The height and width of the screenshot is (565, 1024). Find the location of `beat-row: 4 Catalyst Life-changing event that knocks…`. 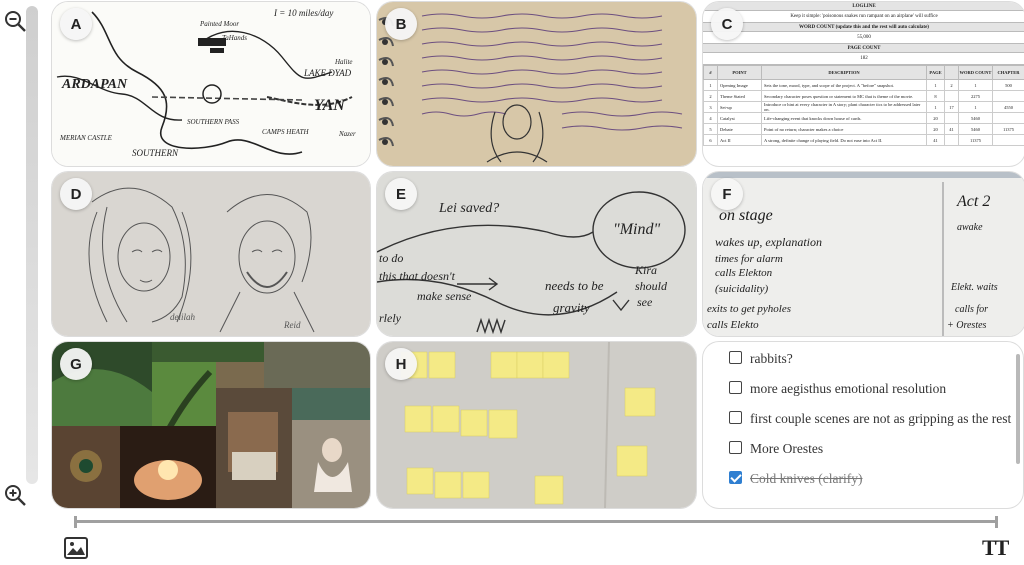

beat-row: 4 Catalyst Life-changing event that knocks… is located at coordinates (863, 118).